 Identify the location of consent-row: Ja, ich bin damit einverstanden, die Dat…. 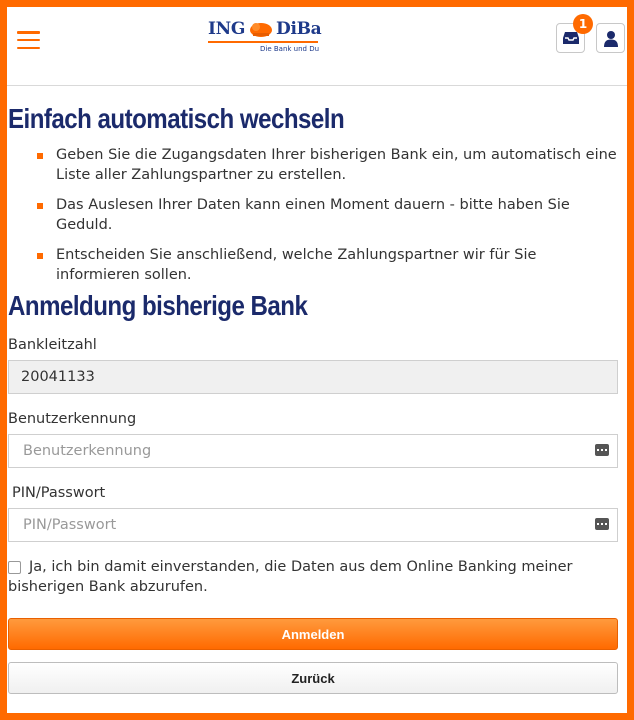
(313, 577).